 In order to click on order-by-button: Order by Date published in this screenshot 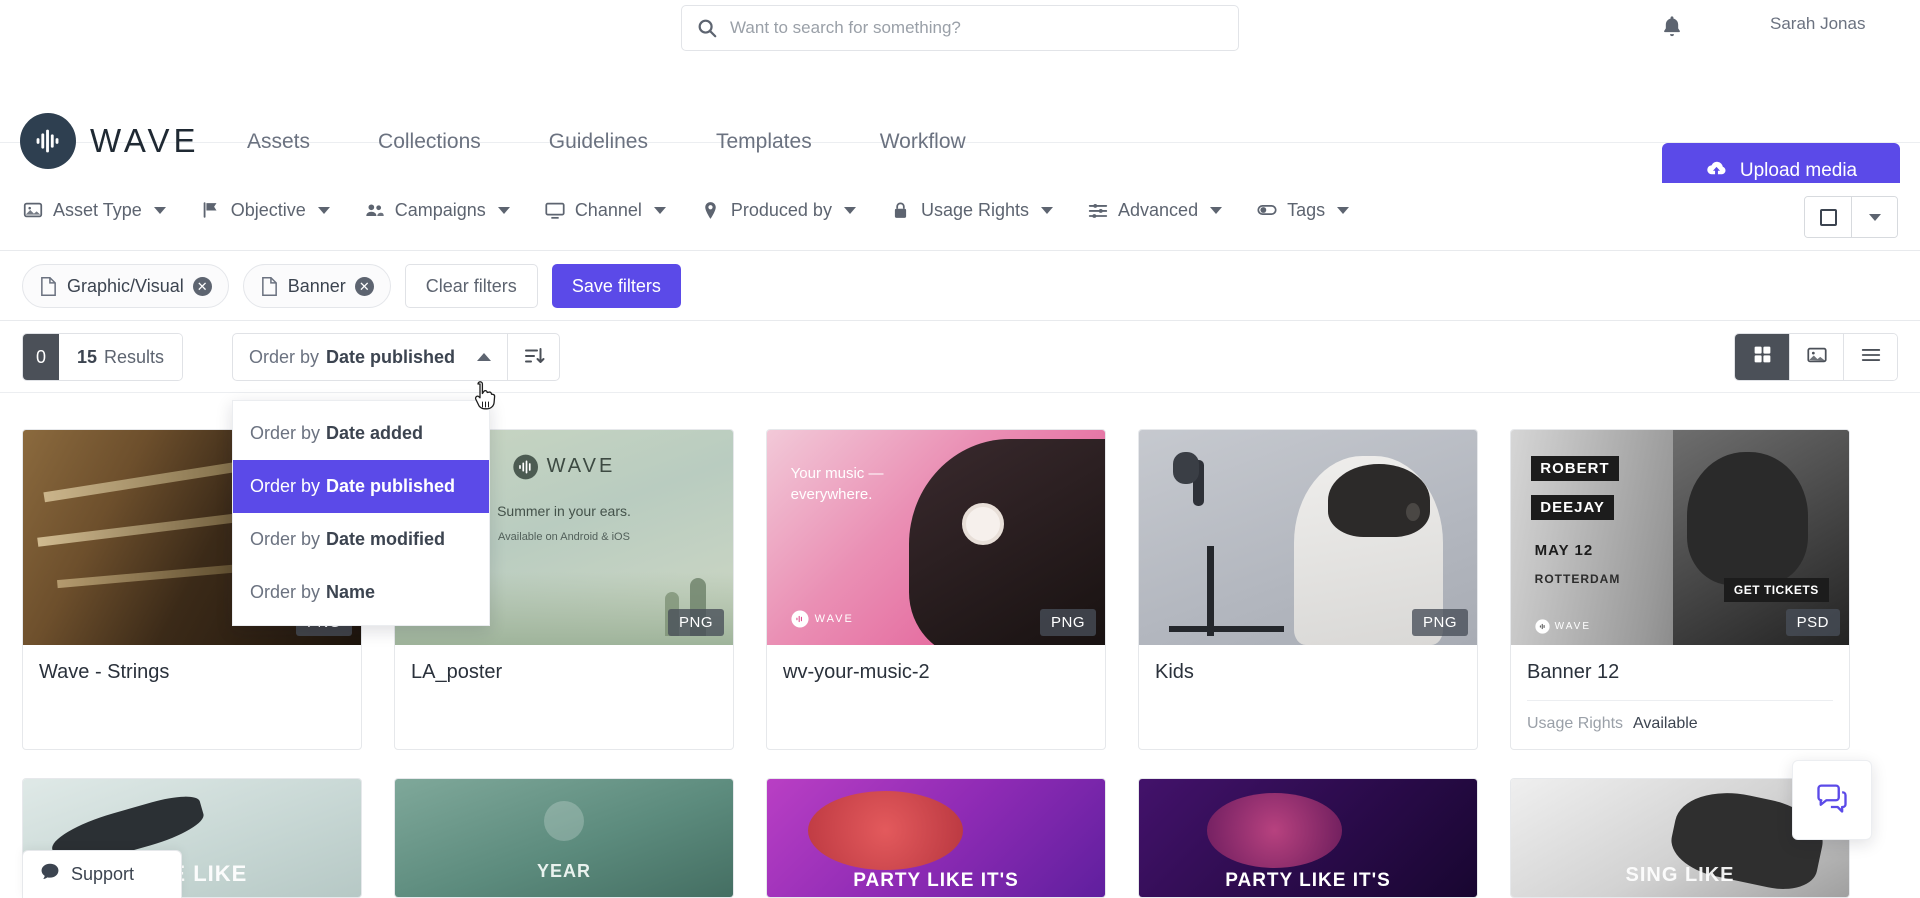, I will do `click(370, 357)`.